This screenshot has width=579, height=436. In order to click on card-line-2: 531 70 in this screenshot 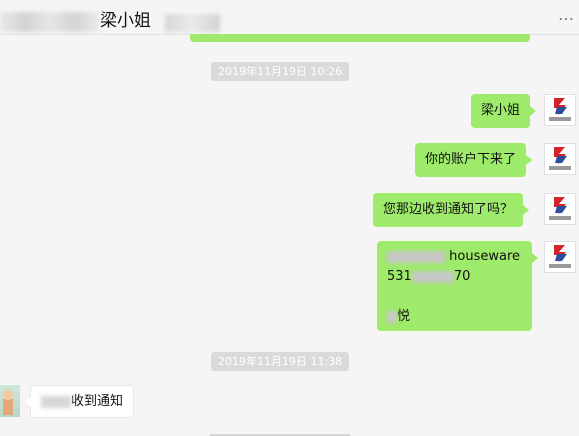, I will do `click(429, 276)`.